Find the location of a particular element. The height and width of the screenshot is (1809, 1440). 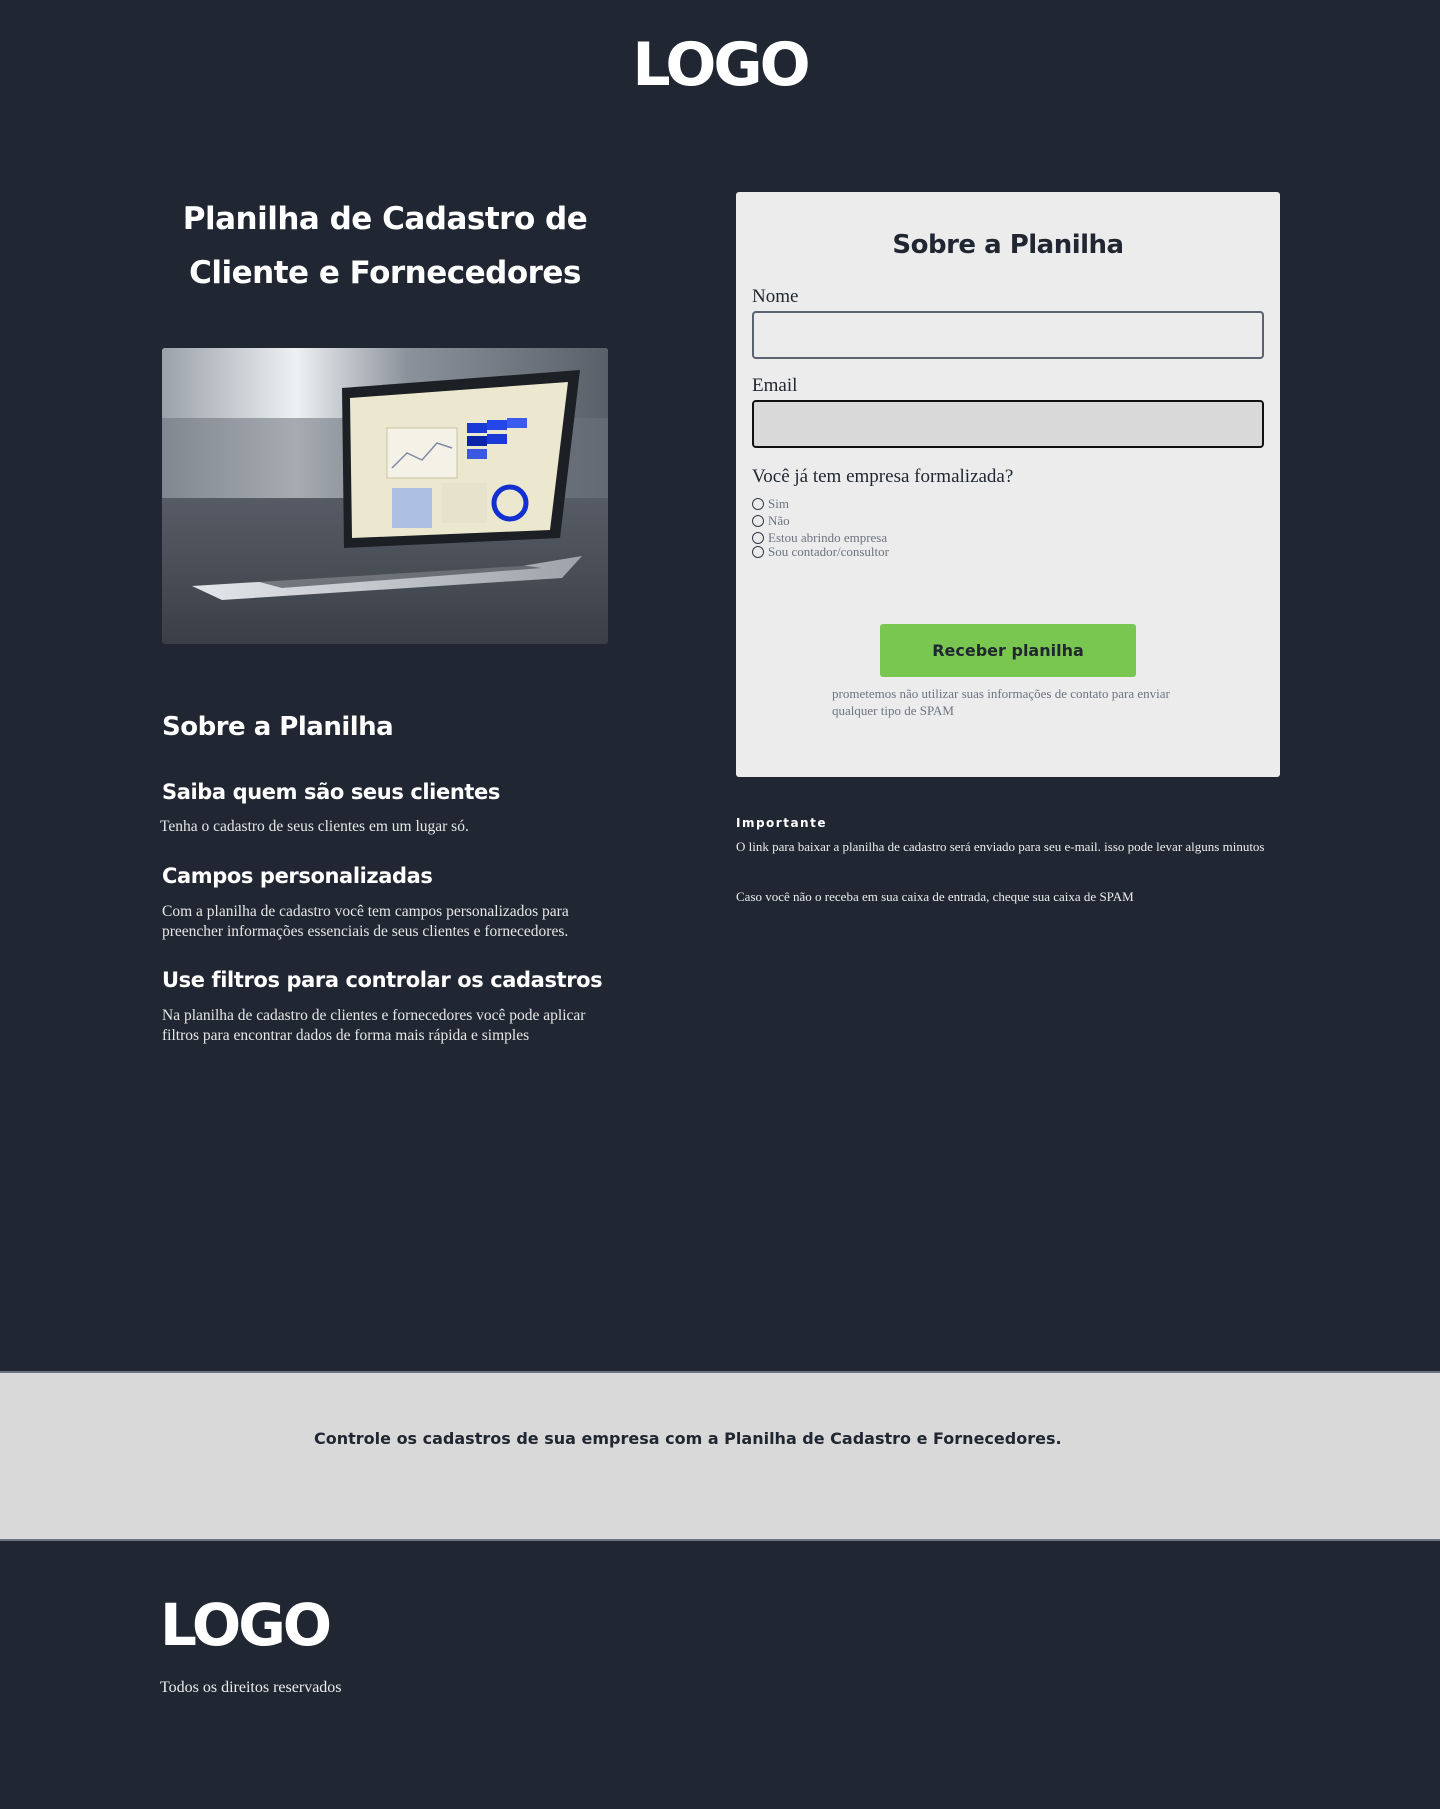

feature-title-clients: Saiba quem são seus clientes is located at coordinates (331, 792).